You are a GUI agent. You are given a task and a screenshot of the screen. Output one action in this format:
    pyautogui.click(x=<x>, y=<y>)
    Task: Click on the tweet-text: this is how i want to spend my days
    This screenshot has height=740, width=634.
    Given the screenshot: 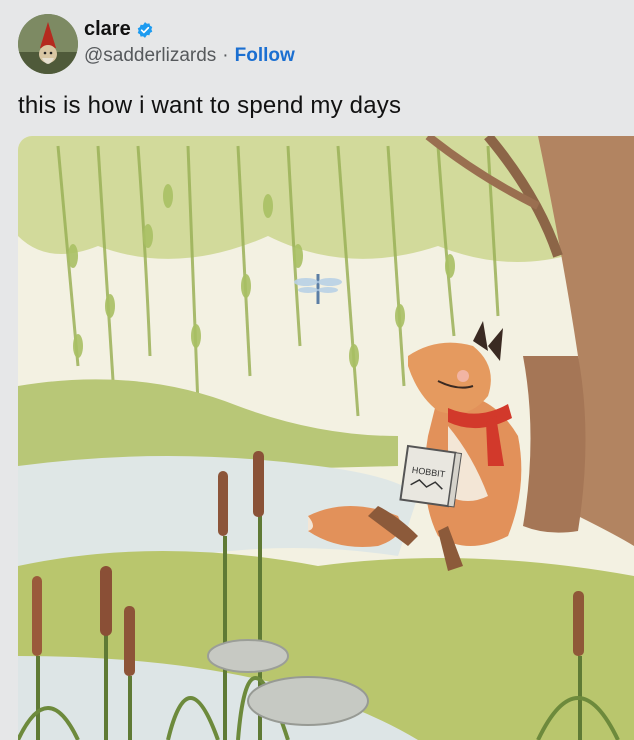 What is the action you would take?
    pyautogui.click(x=210, y=105)
    